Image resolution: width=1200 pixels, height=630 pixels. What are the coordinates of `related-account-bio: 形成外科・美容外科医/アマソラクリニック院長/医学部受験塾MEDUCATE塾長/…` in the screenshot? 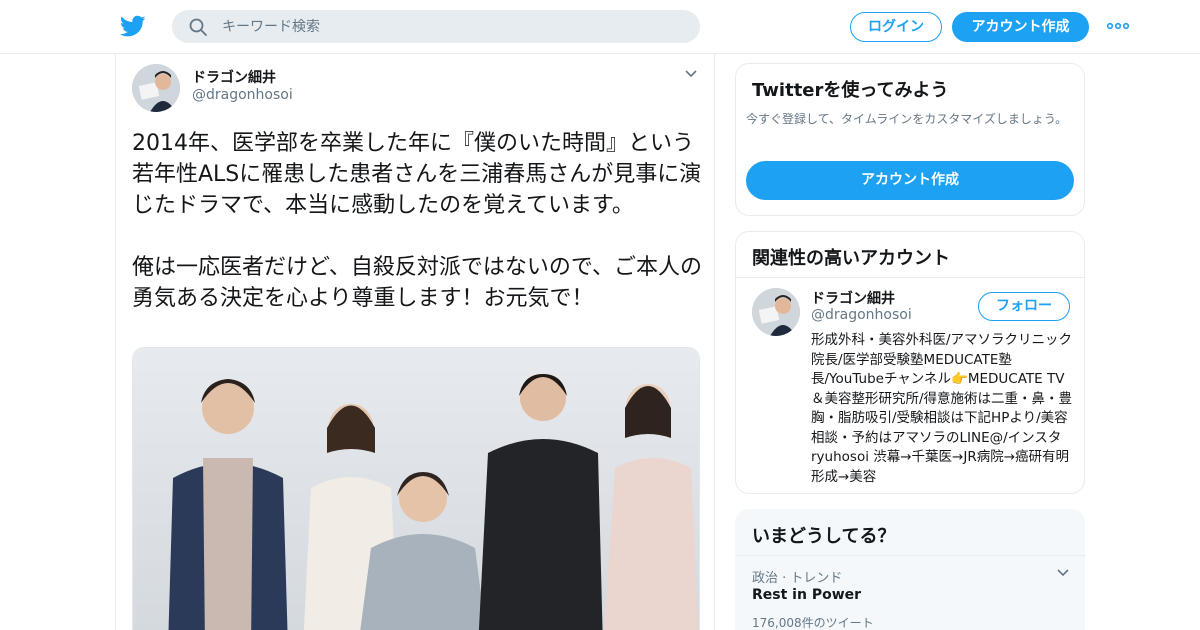 It's located at (942, 408).